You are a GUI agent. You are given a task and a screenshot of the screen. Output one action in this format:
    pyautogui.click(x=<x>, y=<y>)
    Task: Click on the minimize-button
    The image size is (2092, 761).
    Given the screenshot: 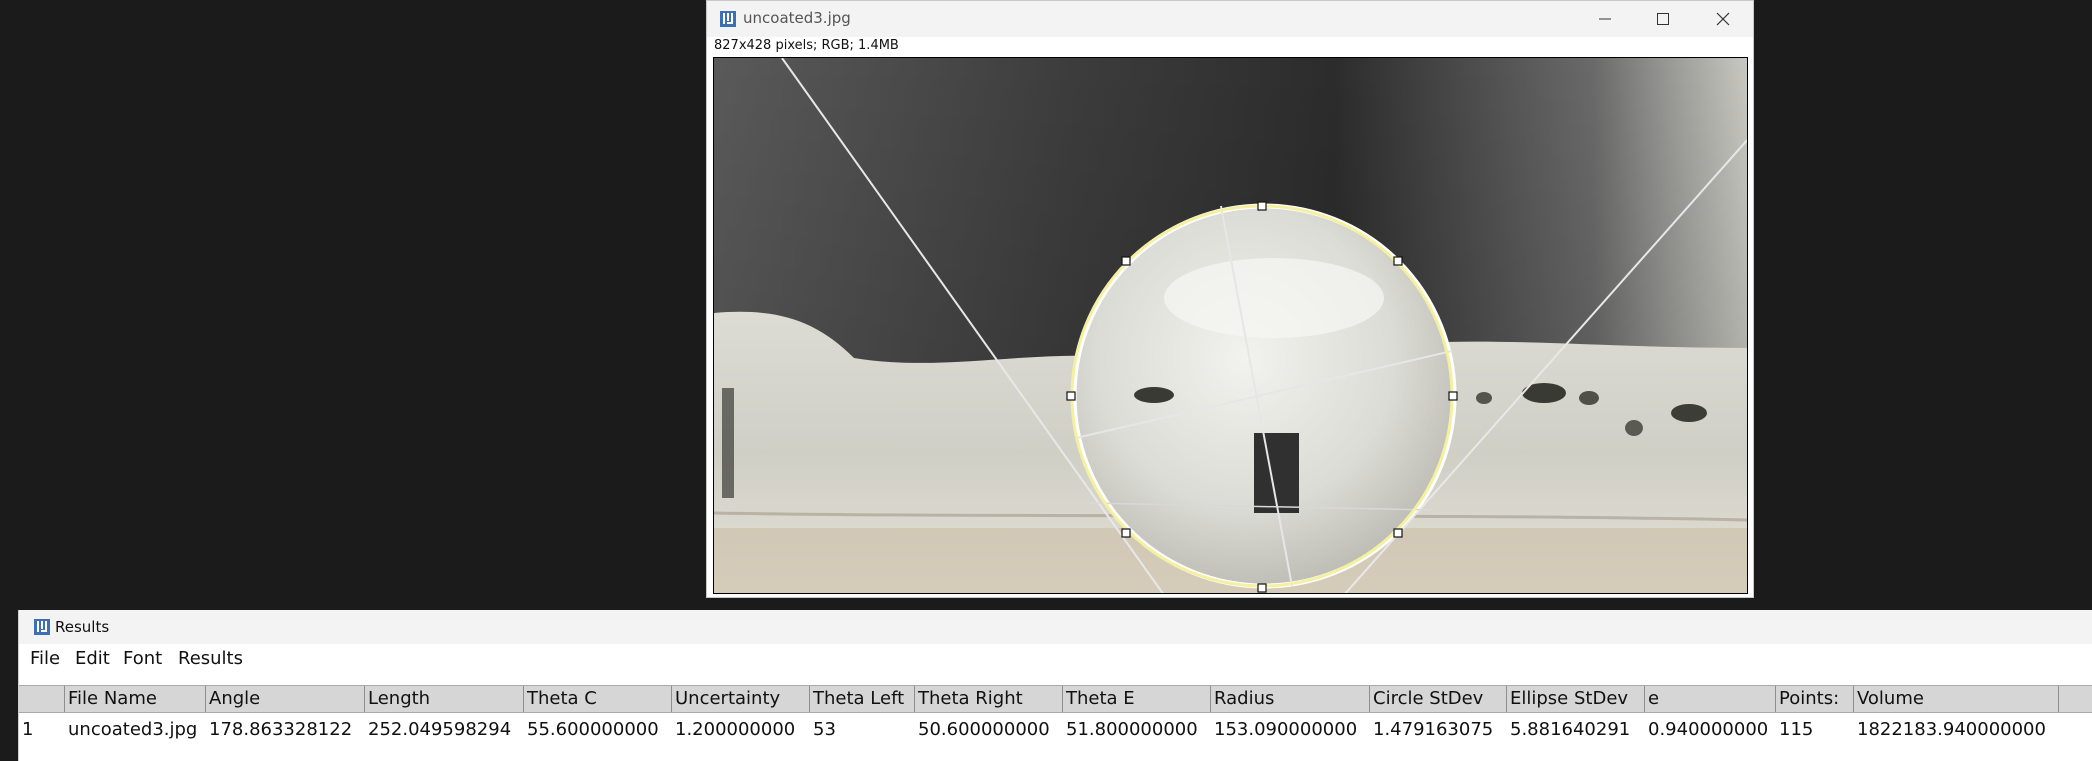 What is the action you would take?
    pyautogui.click(x=1605, y=19)
    